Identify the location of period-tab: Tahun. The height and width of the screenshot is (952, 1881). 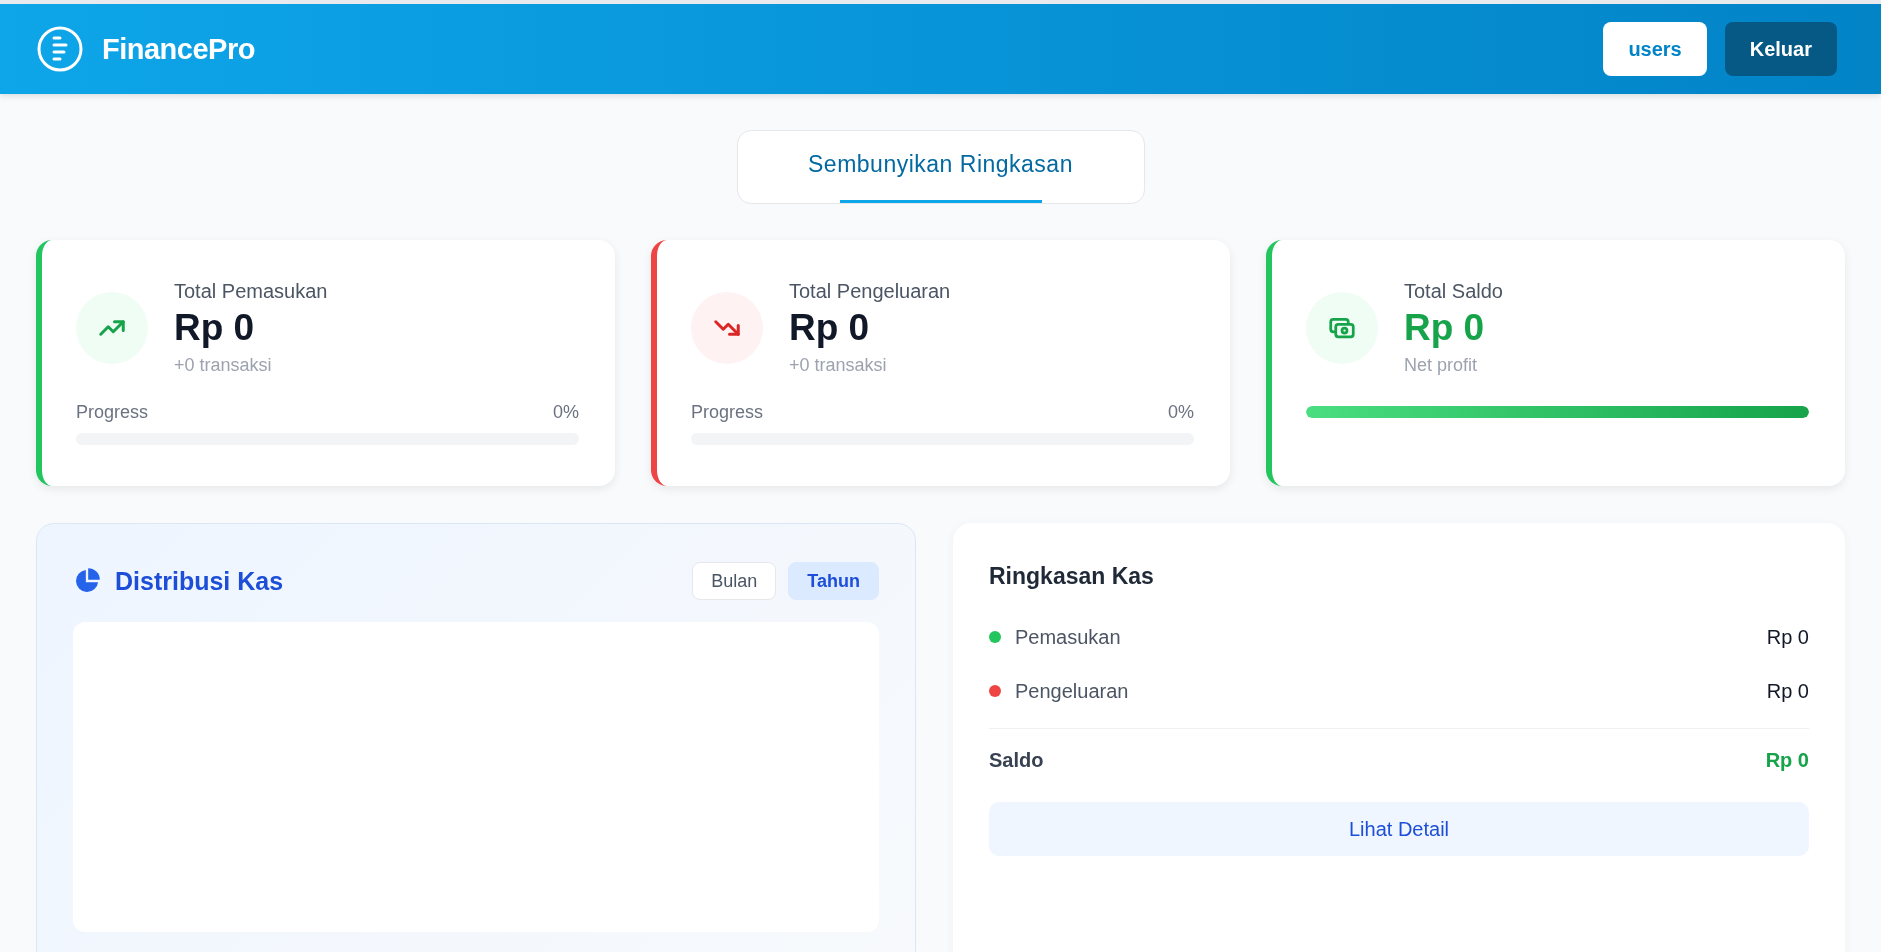
(833, 581).